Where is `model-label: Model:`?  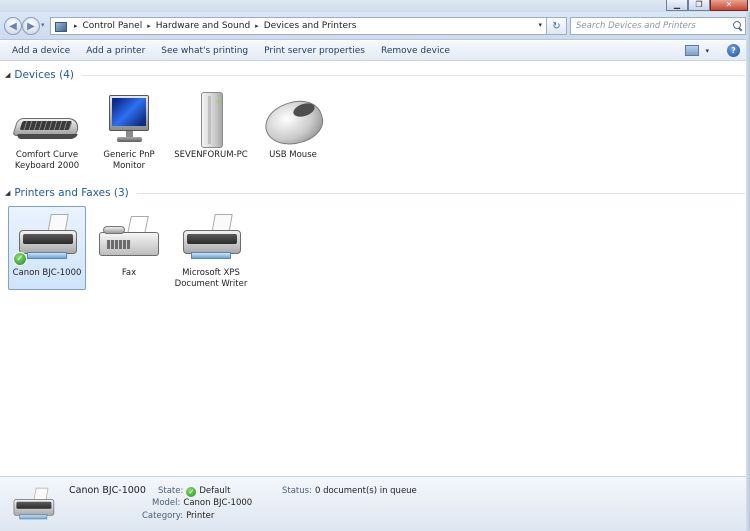
model-label: Model: is located at coordinates (166, 503).